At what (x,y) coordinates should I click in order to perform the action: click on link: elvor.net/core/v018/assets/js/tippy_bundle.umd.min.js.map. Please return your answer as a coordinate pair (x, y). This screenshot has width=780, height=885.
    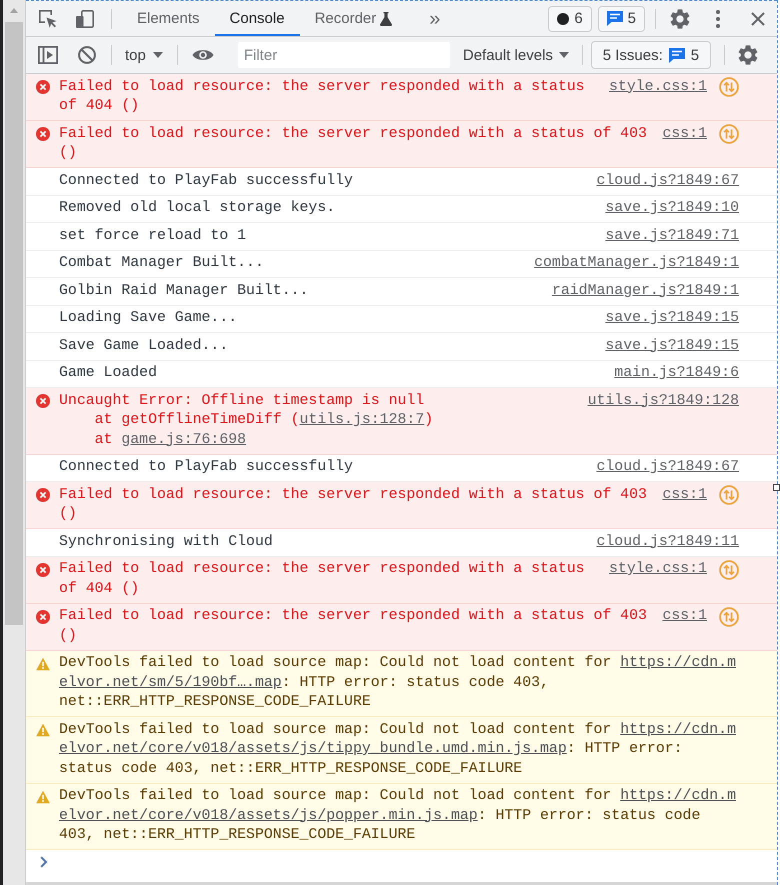
    Looking at the image, I should click on (313, 749).